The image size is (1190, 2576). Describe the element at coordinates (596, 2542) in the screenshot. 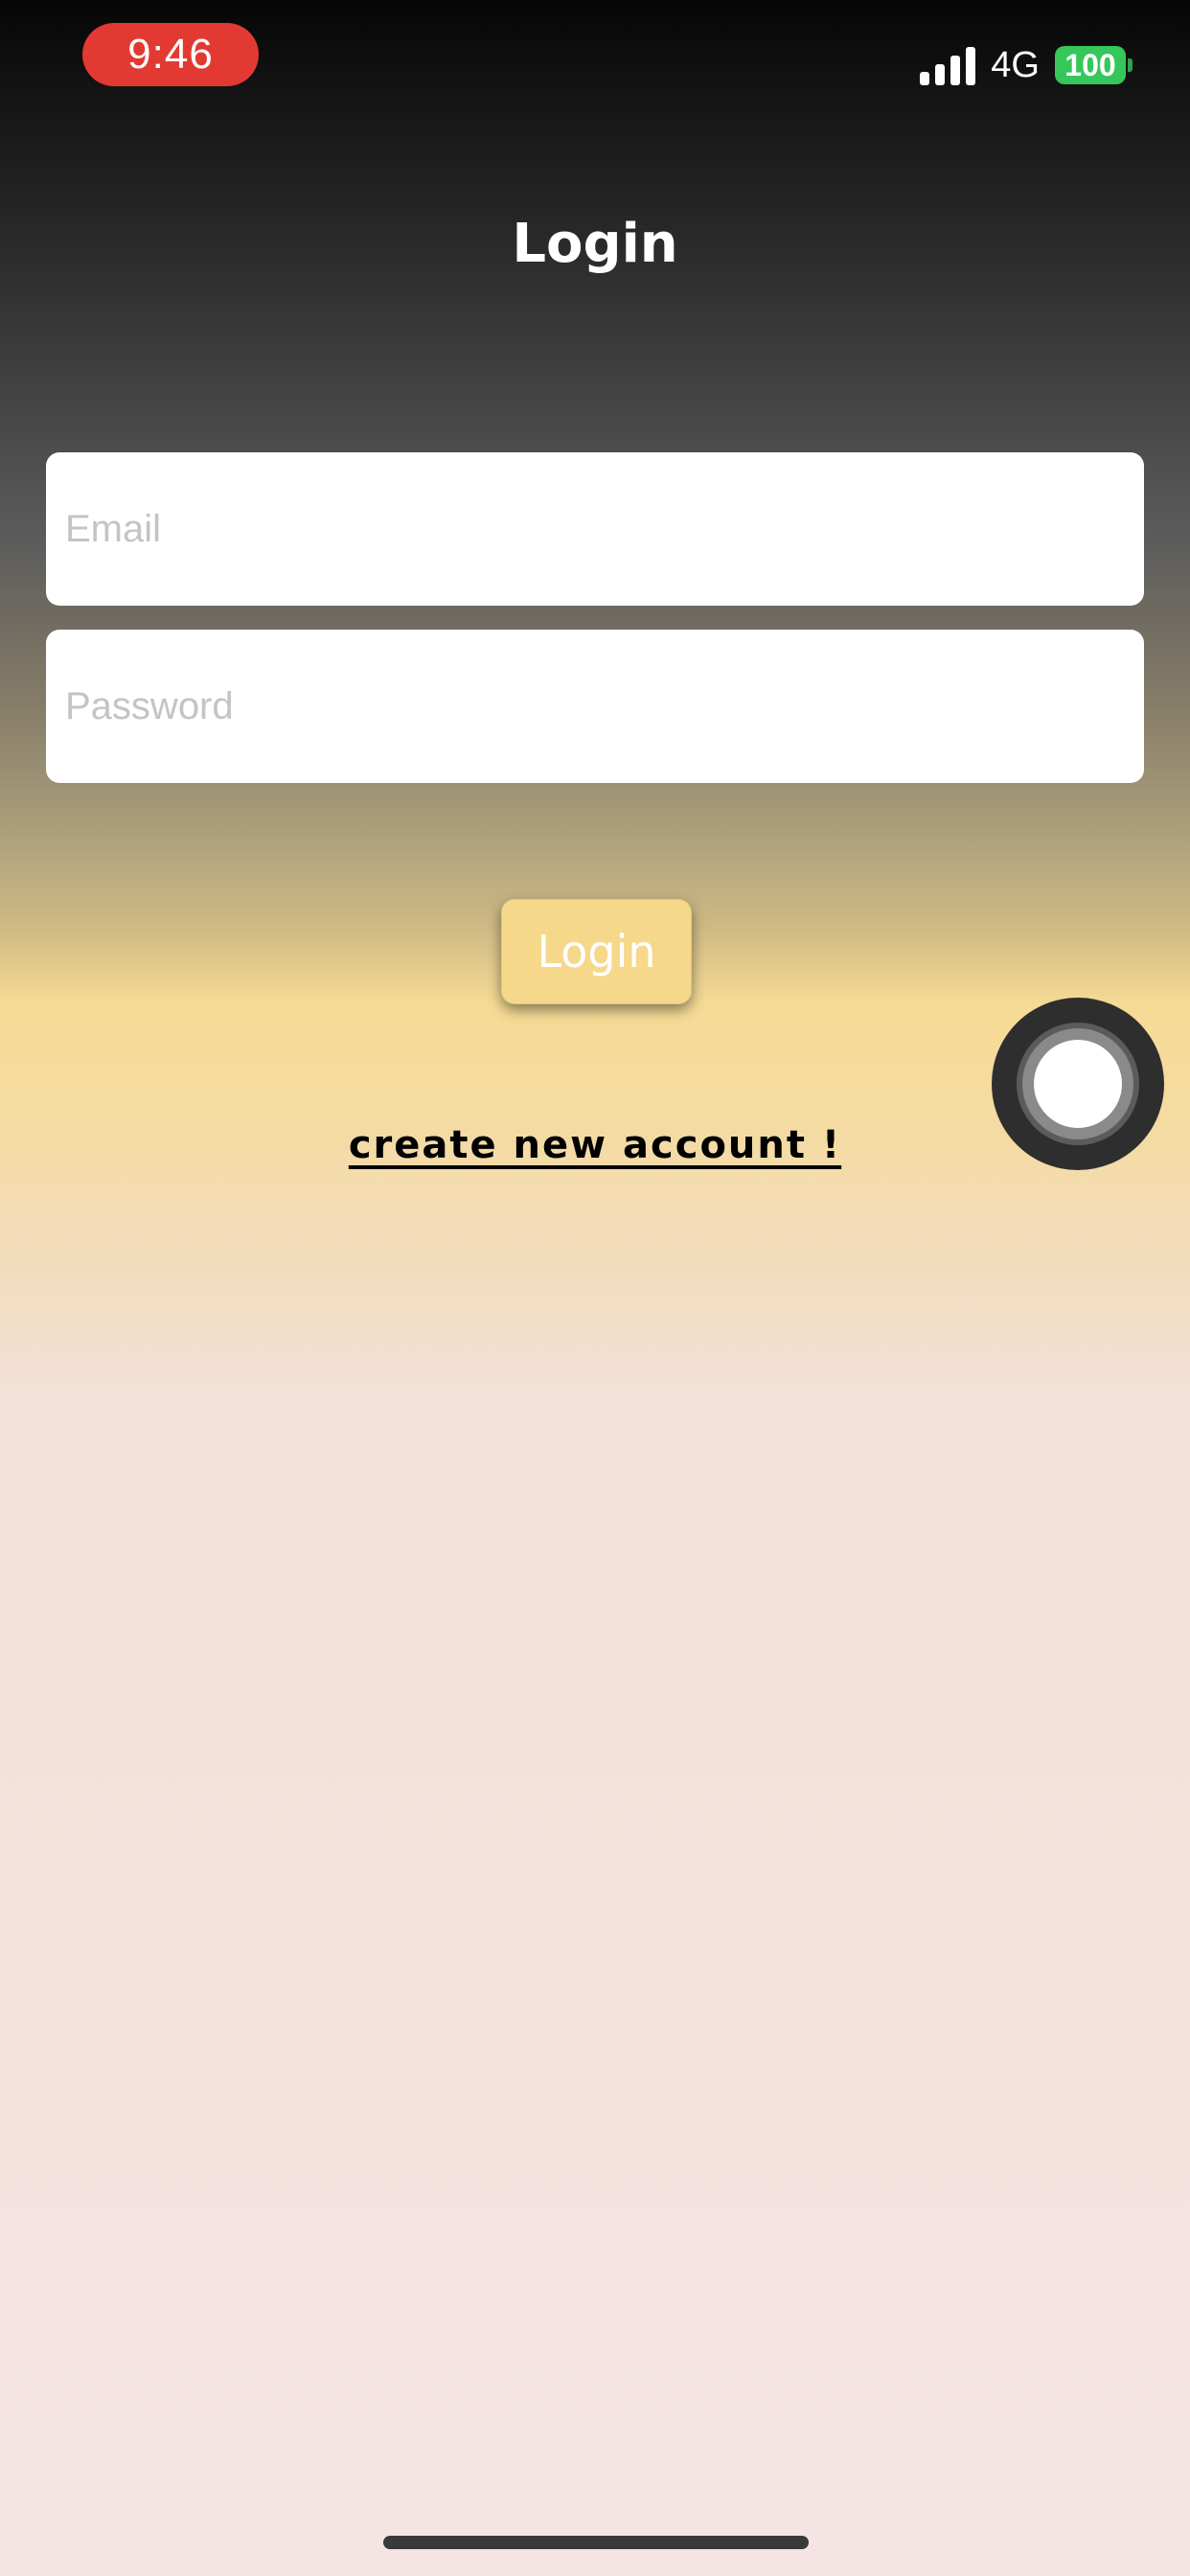

I see `home-indicator` at that location.